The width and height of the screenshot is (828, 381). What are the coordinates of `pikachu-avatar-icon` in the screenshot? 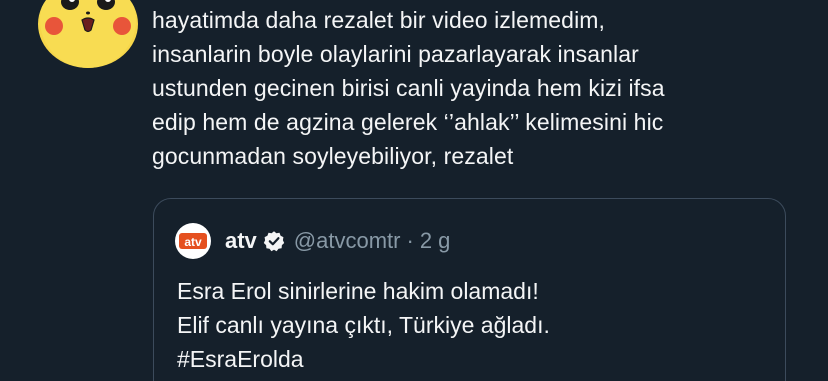 It's located at (88, 34).